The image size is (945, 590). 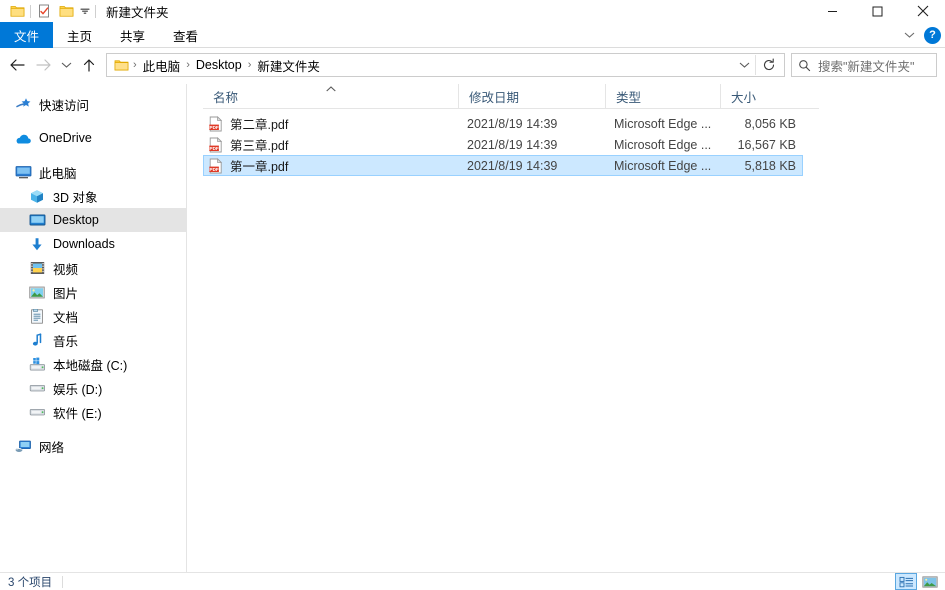 What do you see at coordinates (766, 144) in the screenshot?
I see `file-size: 16,567 KB` at bounding box center [766, 144].